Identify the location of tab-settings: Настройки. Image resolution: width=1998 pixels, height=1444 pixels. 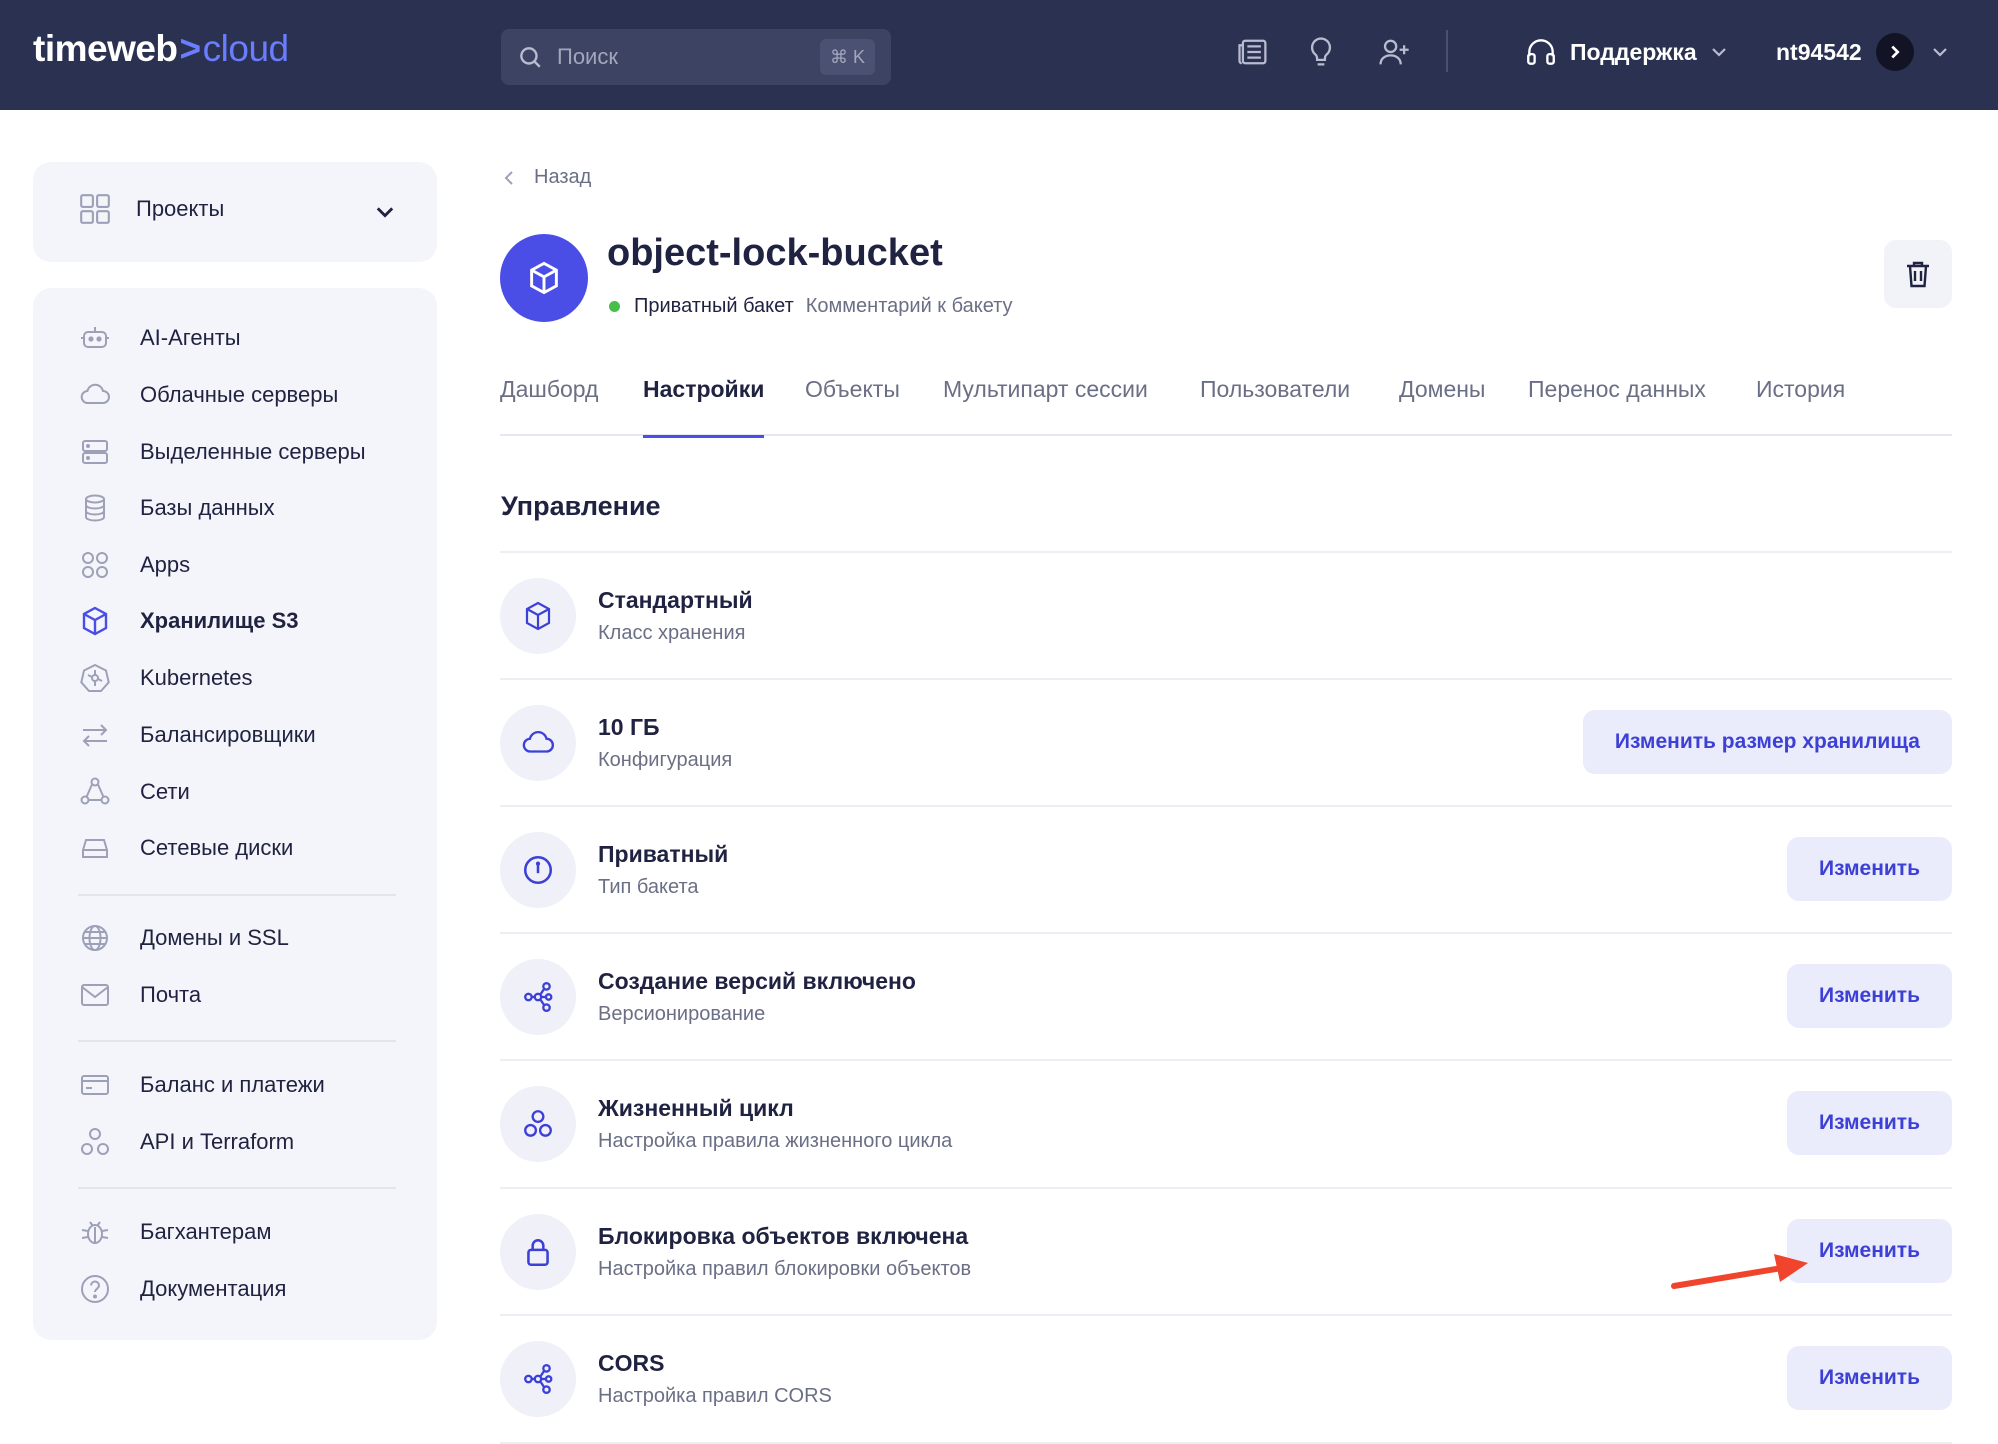
(704, 407).